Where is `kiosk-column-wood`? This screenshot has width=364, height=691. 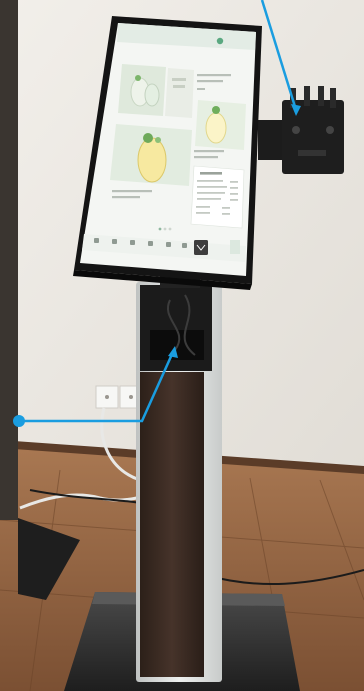 kiosk-column-wood is located at coordinates (172, 524).